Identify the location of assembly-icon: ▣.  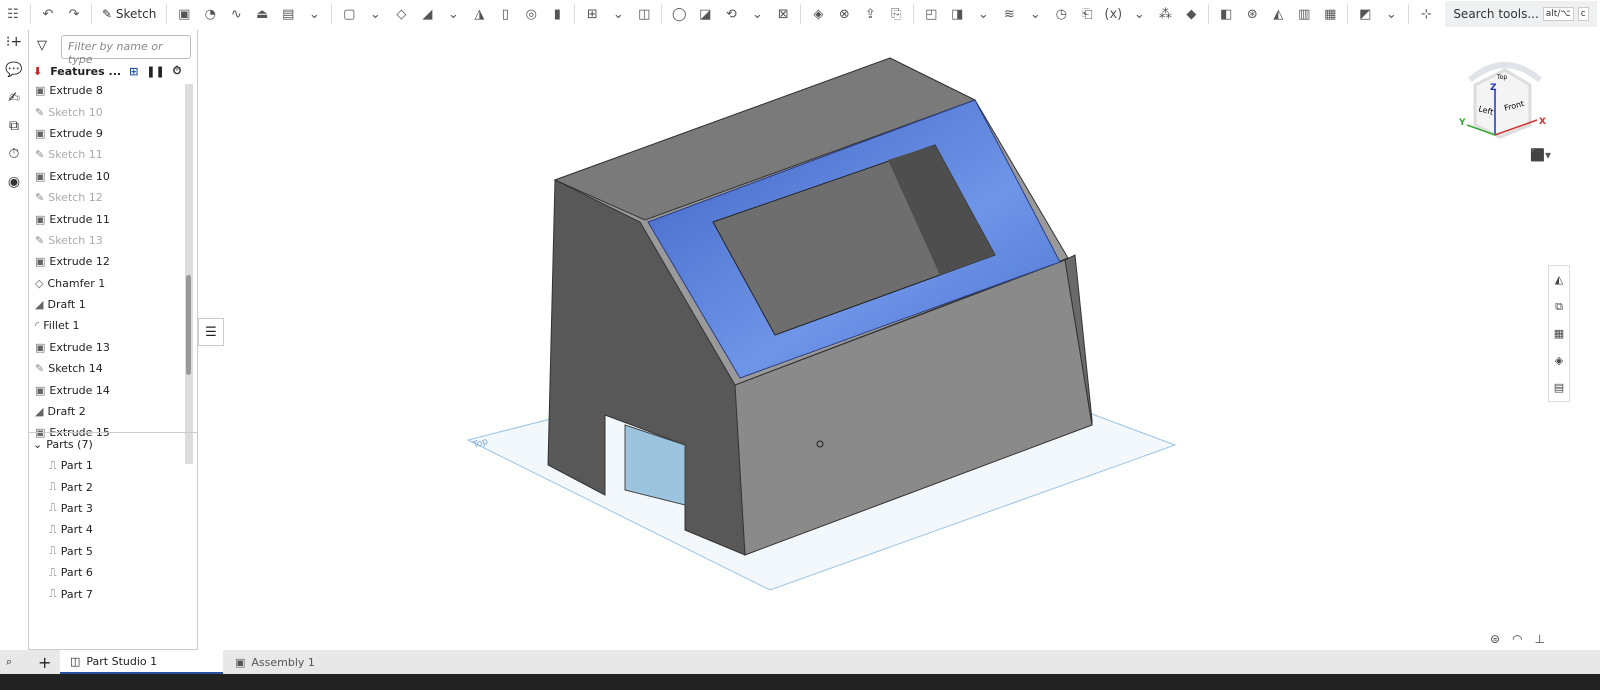
(240, 662).